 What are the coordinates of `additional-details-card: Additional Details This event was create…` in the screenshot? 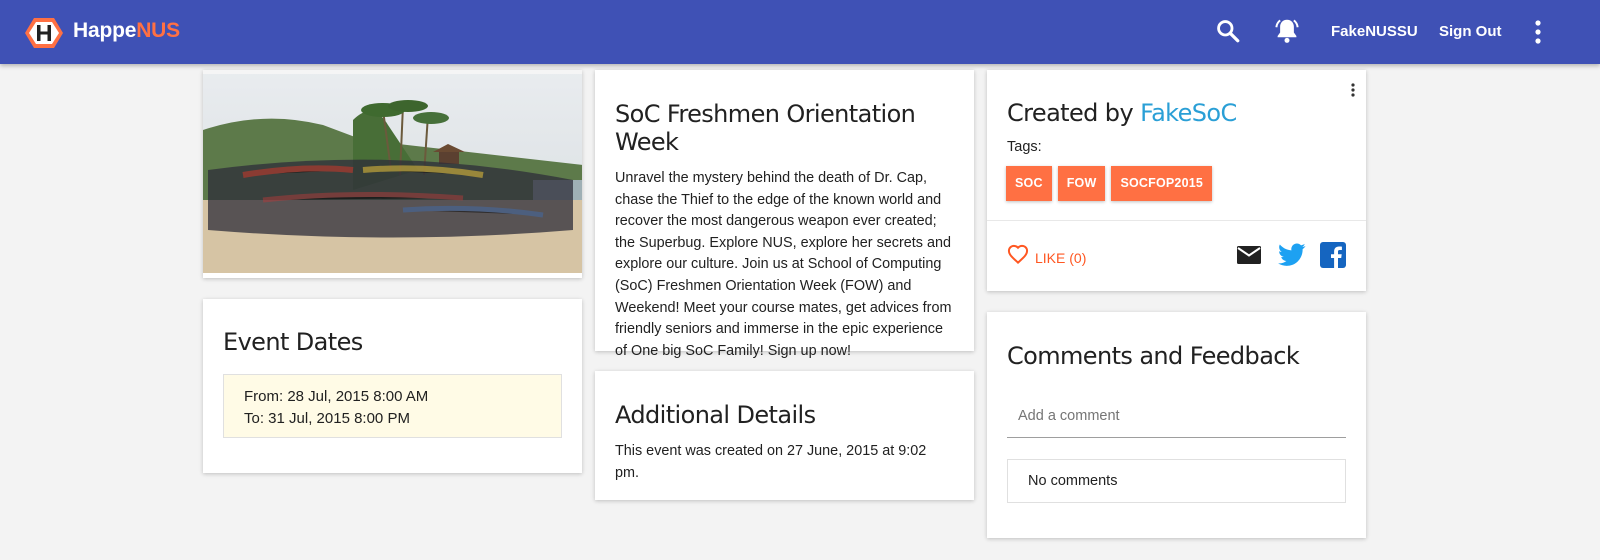 It's located at (784, 435).